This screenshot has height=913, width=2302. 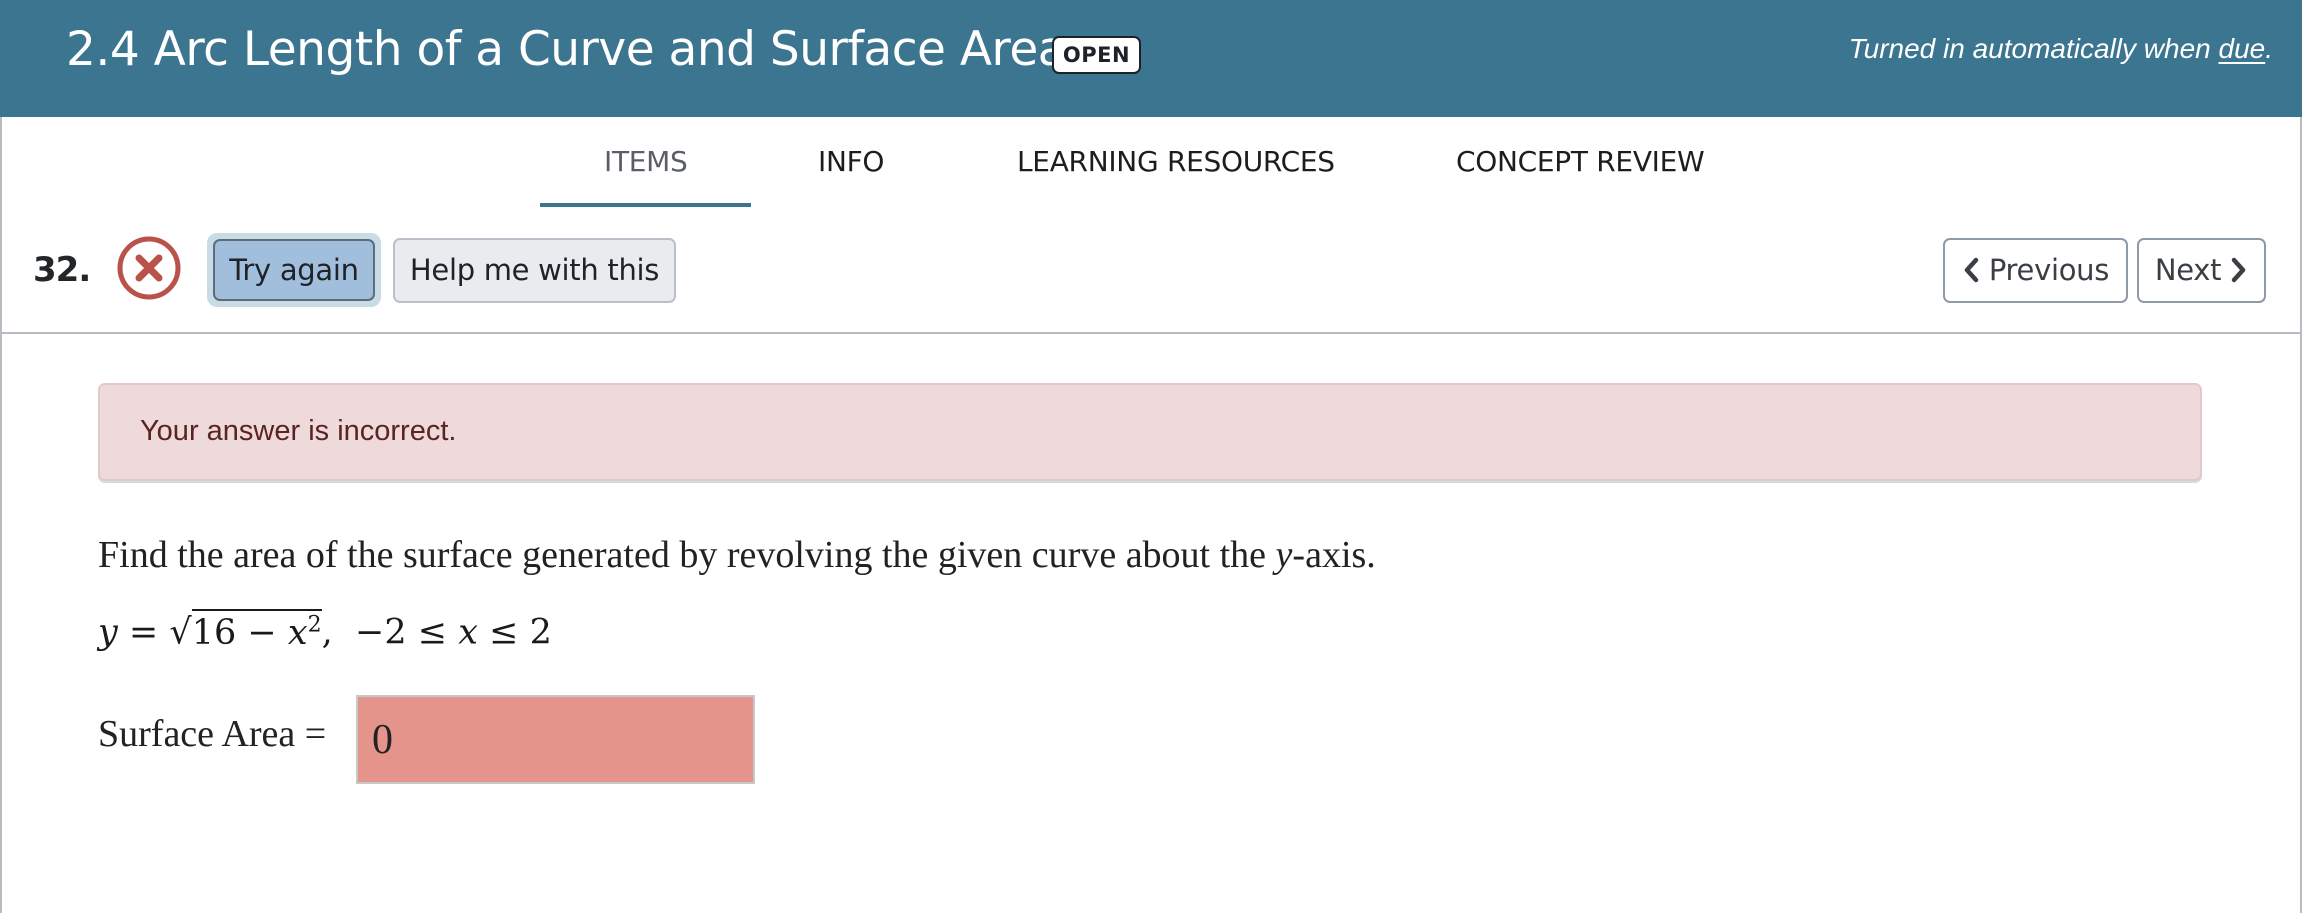 What do you see at coordinates (432, 632) in the screenshot?
I see `domain-leq-1: ≤` at bounding box center [432, 632].